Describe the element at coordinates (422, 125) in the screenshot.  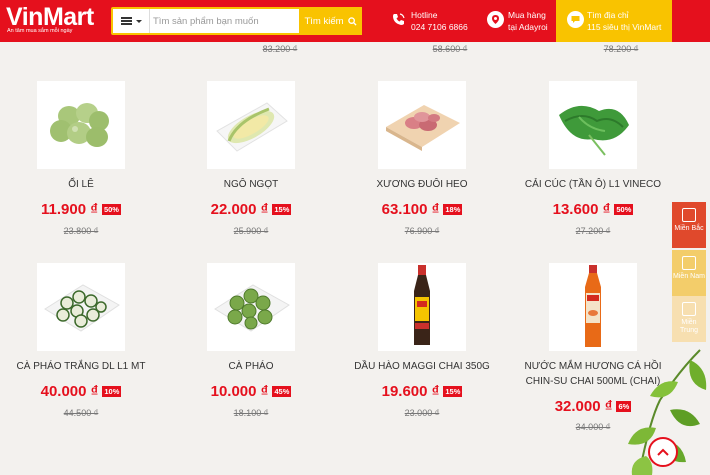
I see `product-image-pork-tail` at that location.